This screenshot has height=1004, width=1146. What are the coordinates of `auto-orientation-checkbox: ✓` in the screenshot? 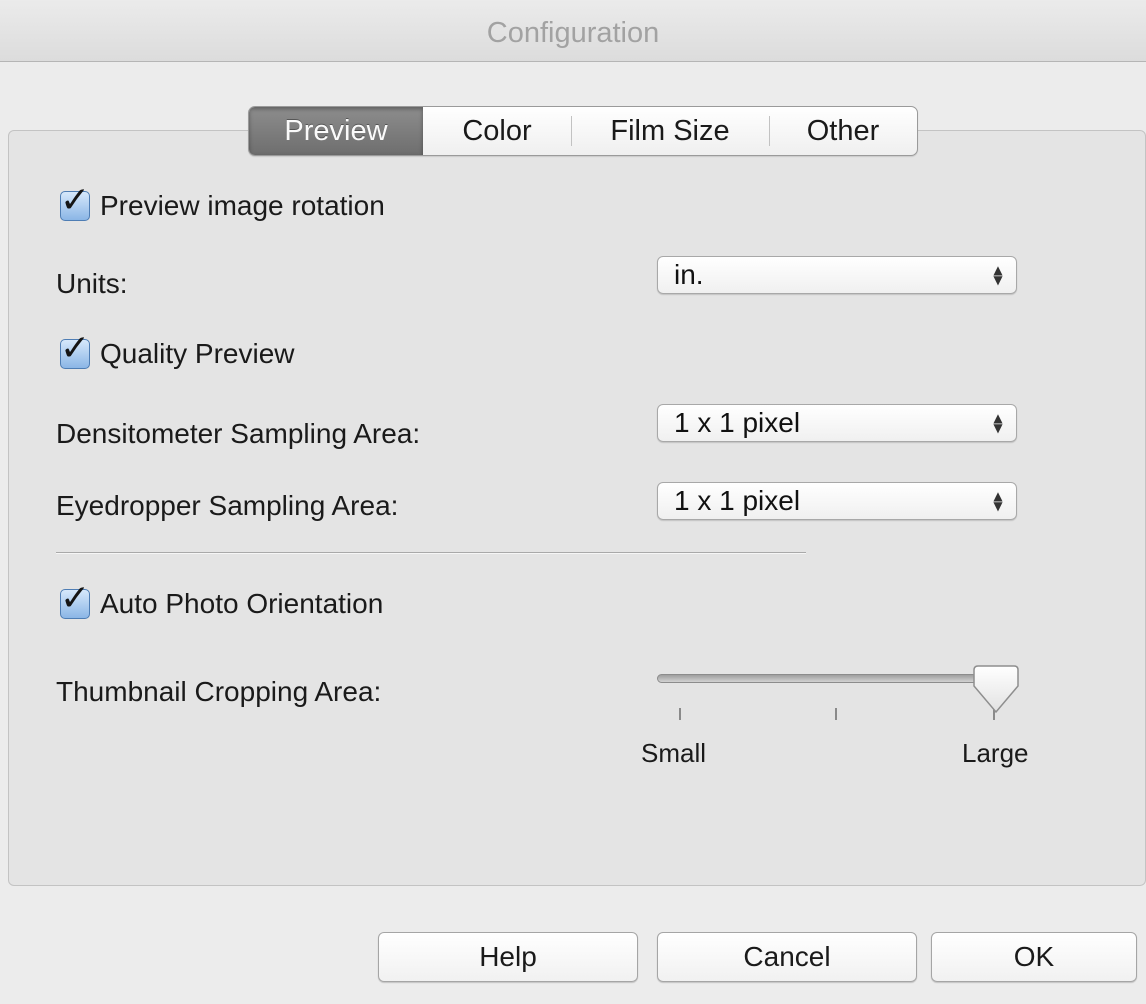 It's located at (75, 600).